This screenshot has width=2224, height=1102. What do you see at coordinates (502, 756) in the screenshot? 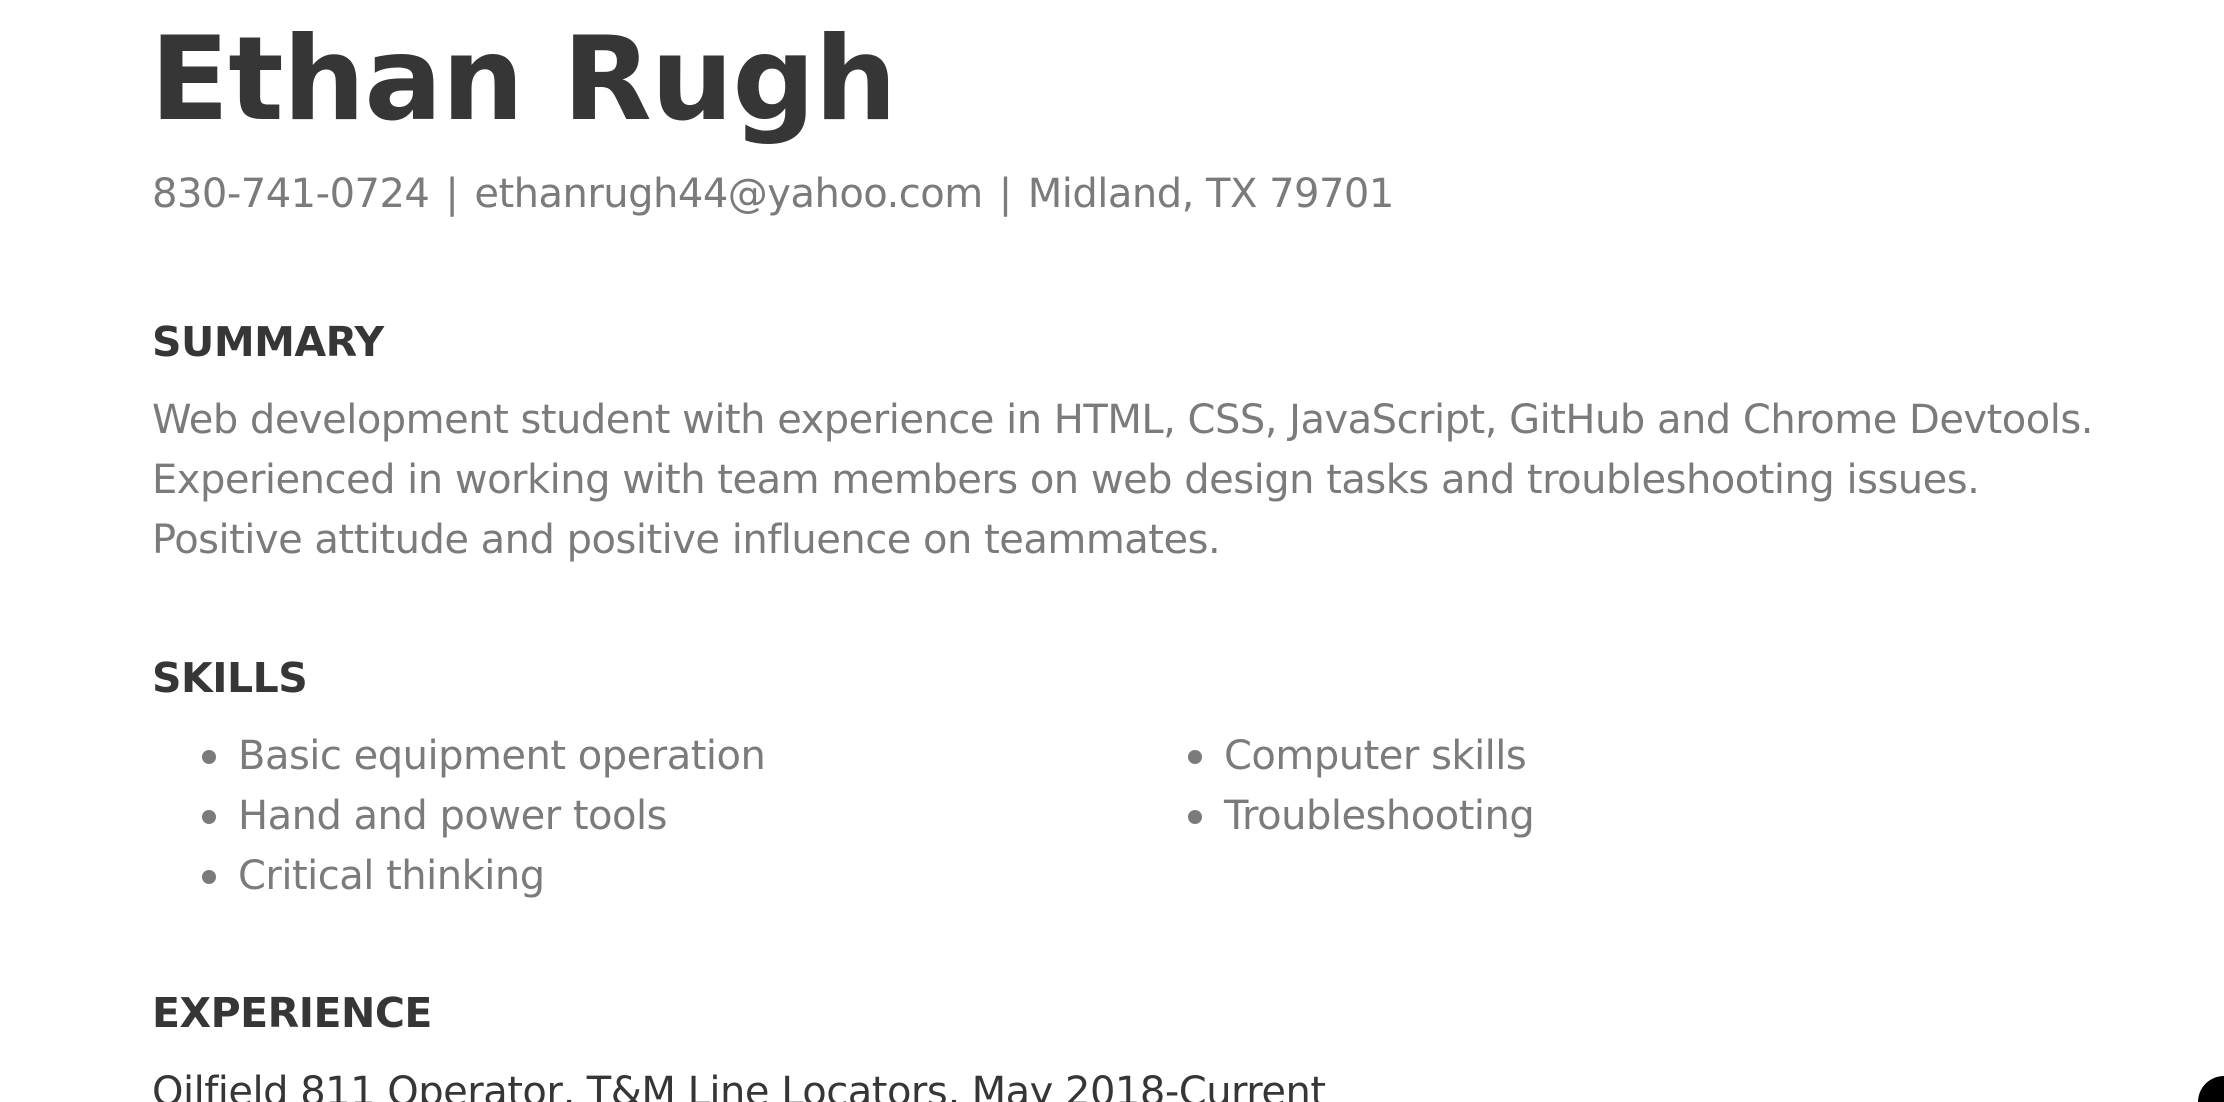
I see `skill-label: Basic equipment operation` at bounding box center [502, 756].